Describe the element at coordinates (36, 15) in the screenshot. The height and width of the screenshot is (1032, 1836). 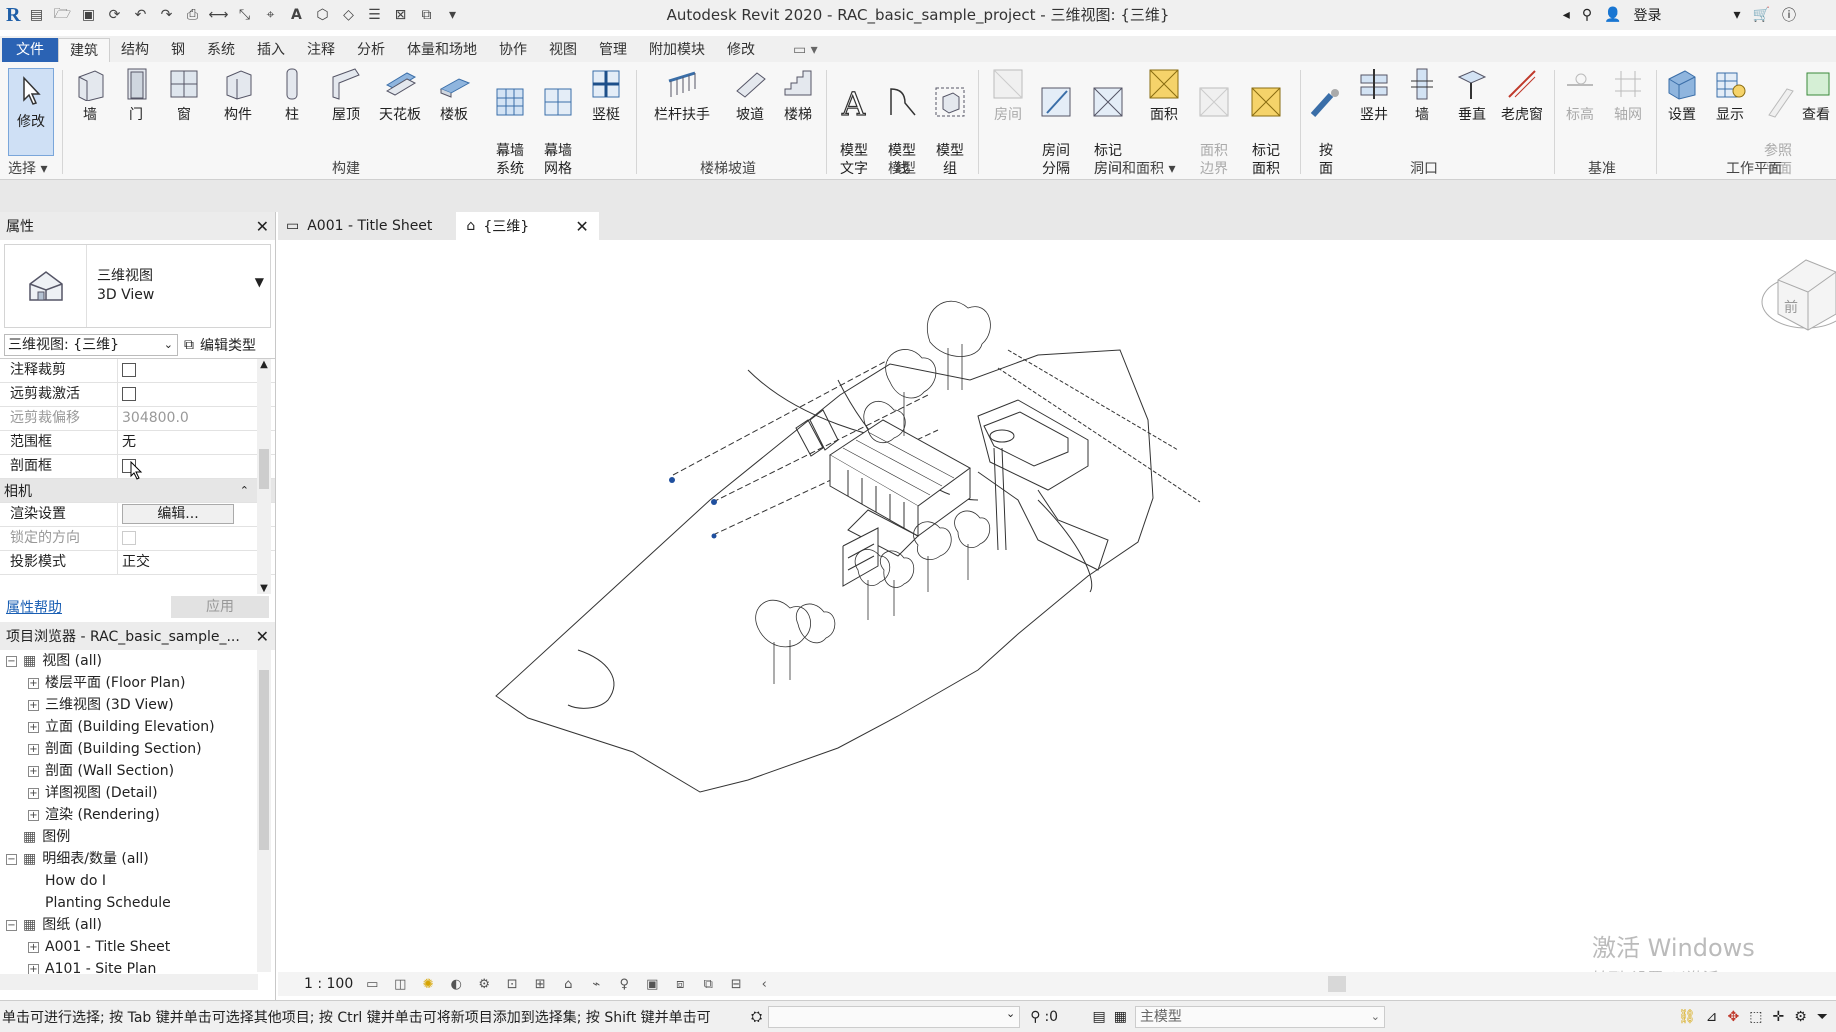
I see `recent-files-icon: ▤` at that location.